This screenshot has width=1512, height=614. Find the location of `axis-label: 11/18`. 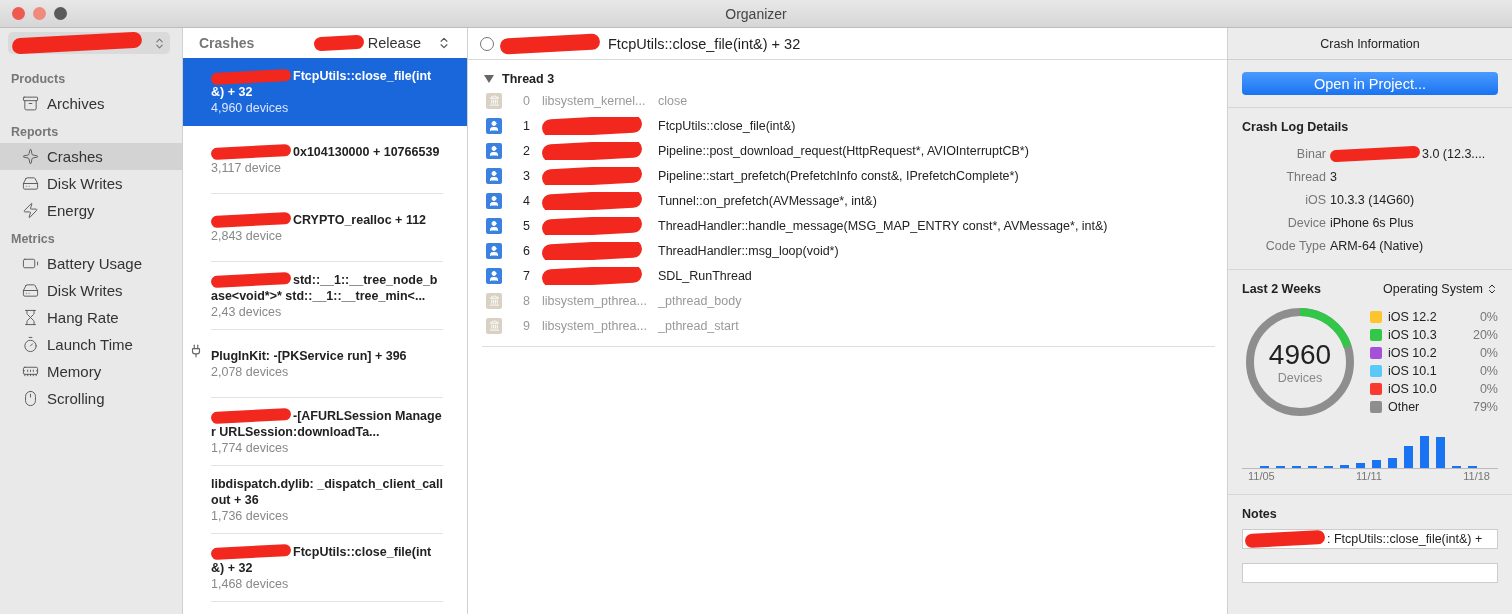

axis-label: 11/18 is located at coordinates (1476, 476).